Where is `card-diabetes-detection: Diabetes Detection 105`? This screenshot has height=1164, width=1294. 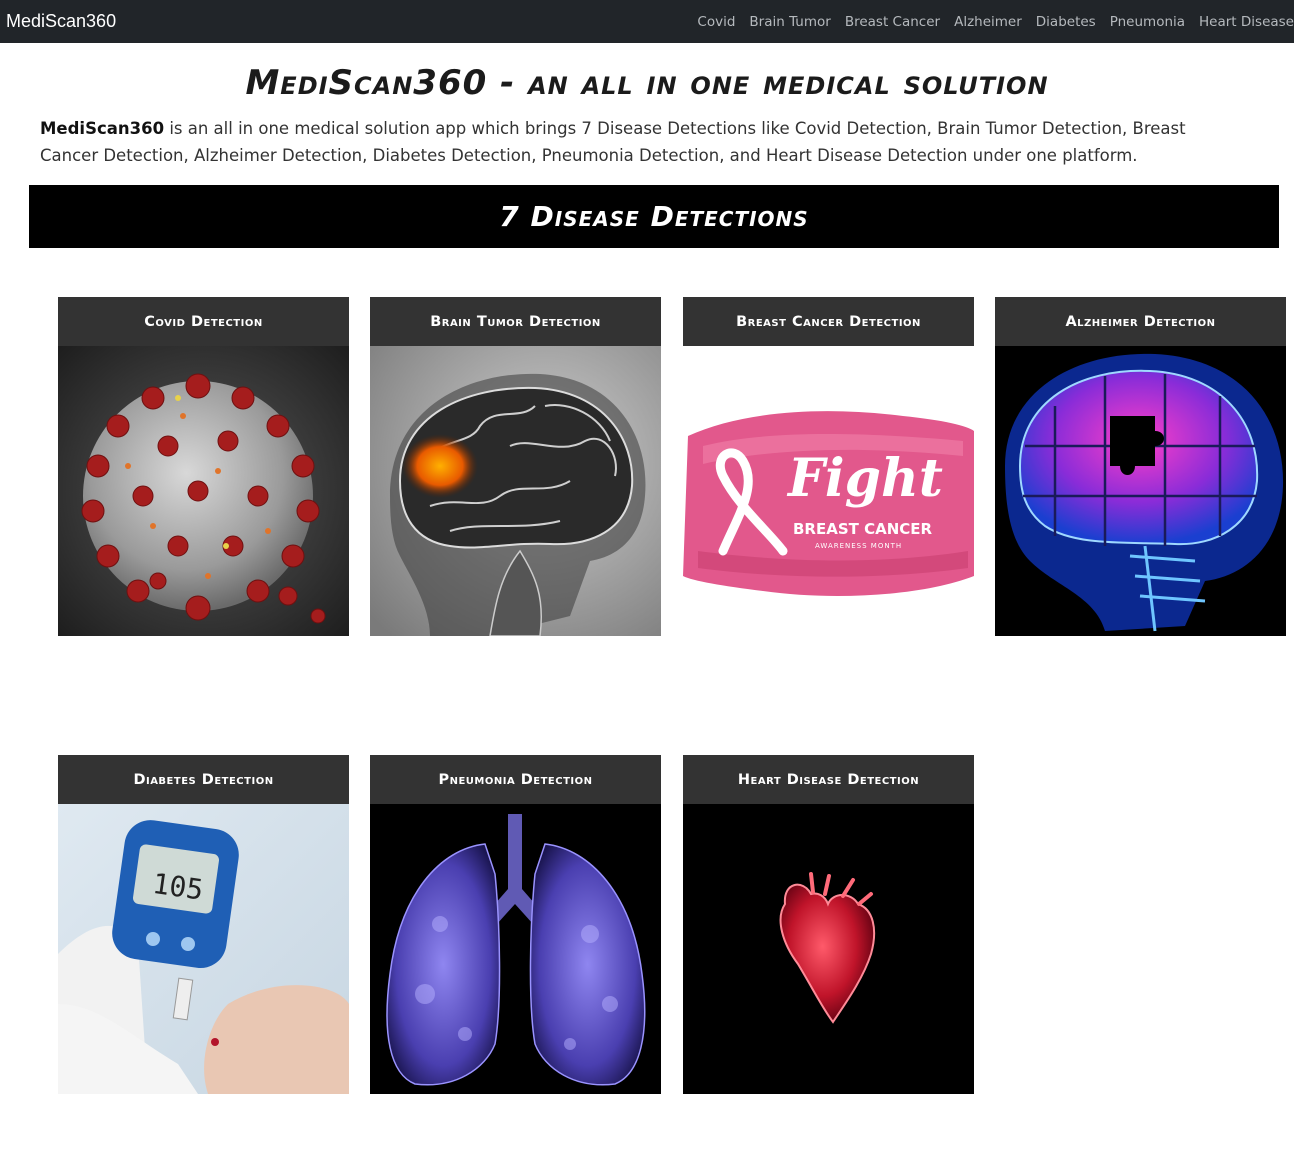
card-diabetes-detection: Diabetes Detection 105 is located at coordinates (203, 924).